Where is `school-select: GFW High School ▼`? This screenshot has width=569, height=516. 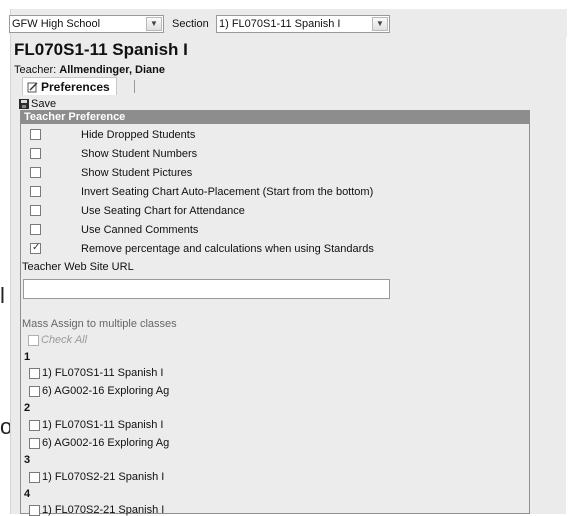 school-select: GFW High School ▼ is located at coordinates (86, 24).